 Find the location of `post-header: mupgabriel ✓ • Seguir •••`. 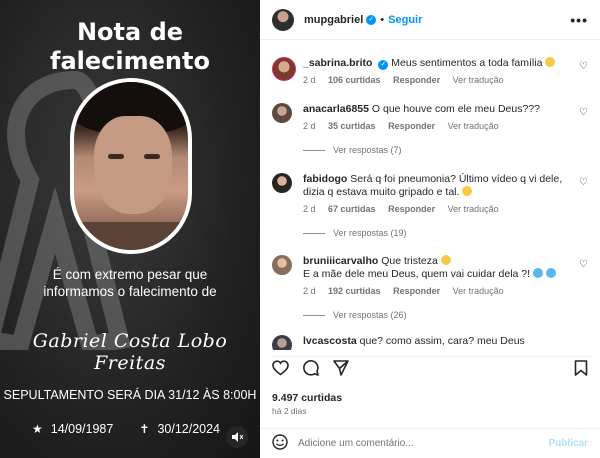

post-header: mupgabriel ✓ • Seguir ••• is located at coordinates (430, 20).